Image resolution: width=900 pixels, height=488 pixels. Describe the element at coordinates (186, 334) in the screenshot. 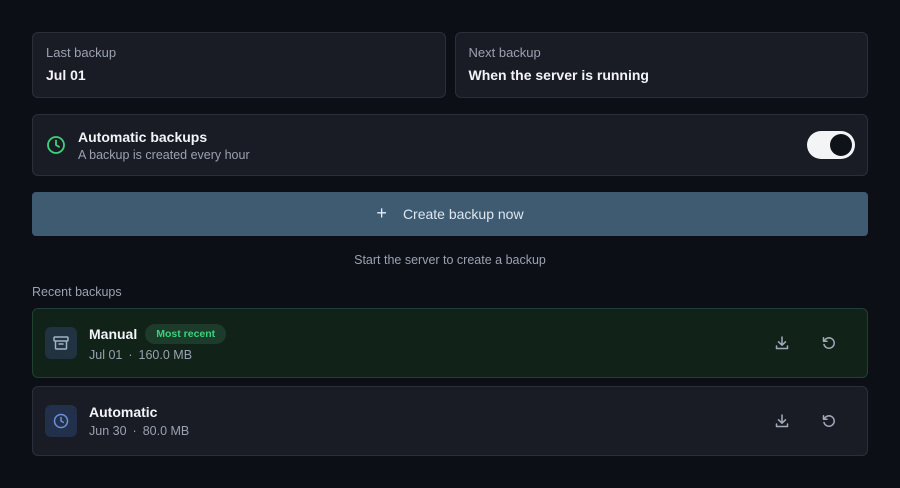

I see `most-recent-badge: Most recent` at that location.